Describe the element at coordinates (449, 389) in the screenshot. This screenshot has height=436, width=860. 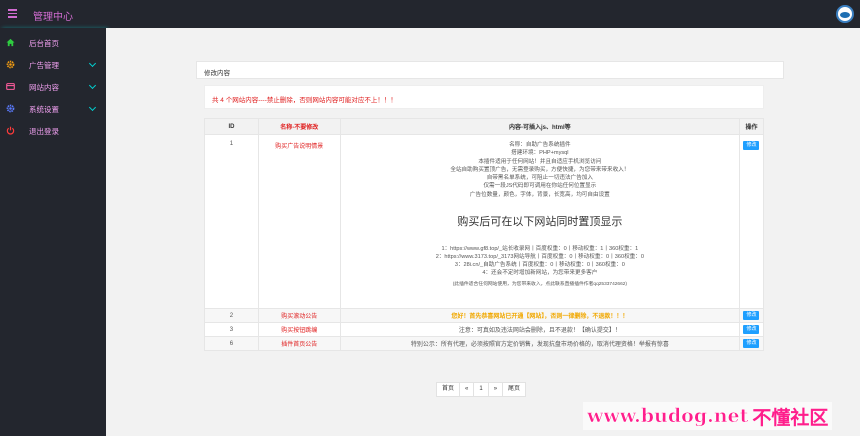
I see `pager-first-button: 首页` at that location.